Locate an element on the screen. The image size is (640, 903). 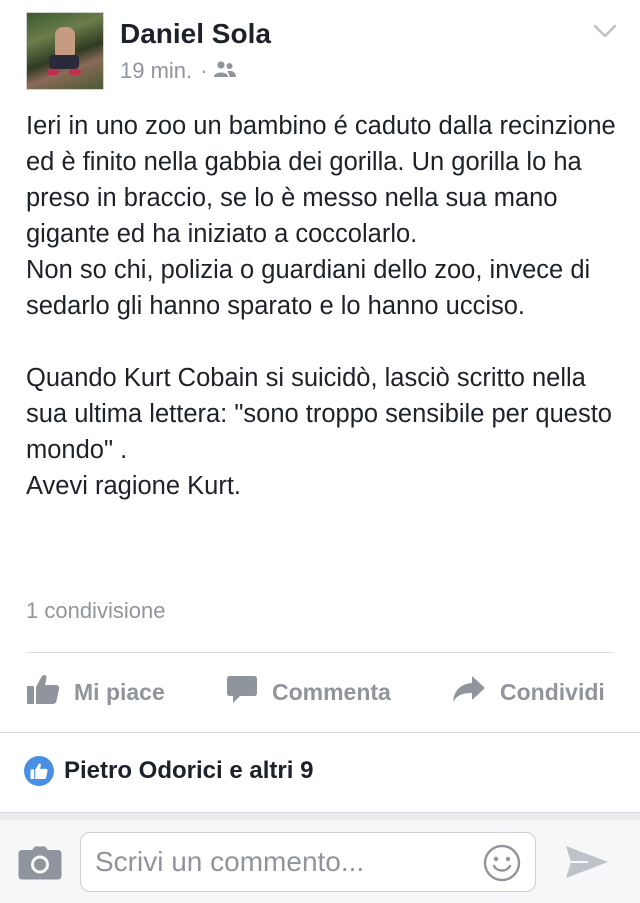
comment-composer is located at coordinates (320, 861).